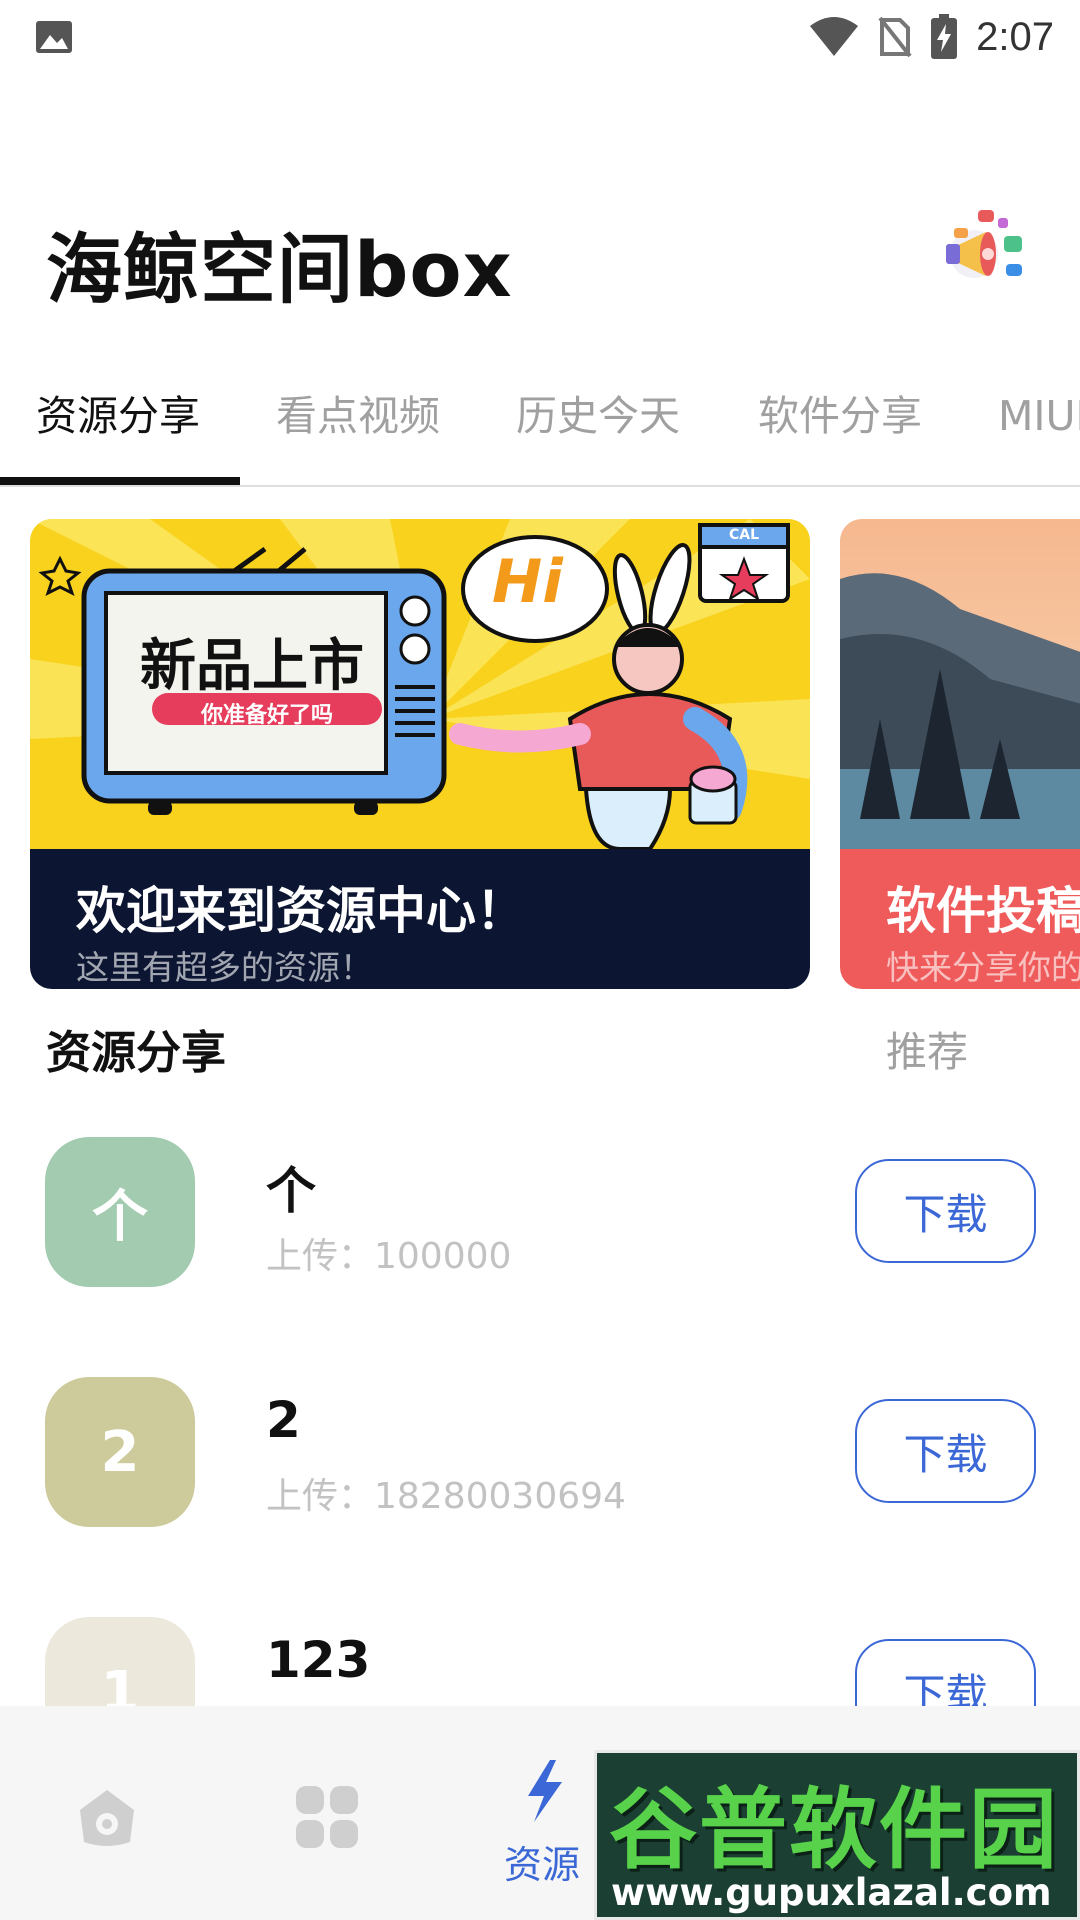 The image size is (1080, 1920). Describe the element at coordinates (120, 1212) in the screenshot. I see `item-avatar: 个` at that location.